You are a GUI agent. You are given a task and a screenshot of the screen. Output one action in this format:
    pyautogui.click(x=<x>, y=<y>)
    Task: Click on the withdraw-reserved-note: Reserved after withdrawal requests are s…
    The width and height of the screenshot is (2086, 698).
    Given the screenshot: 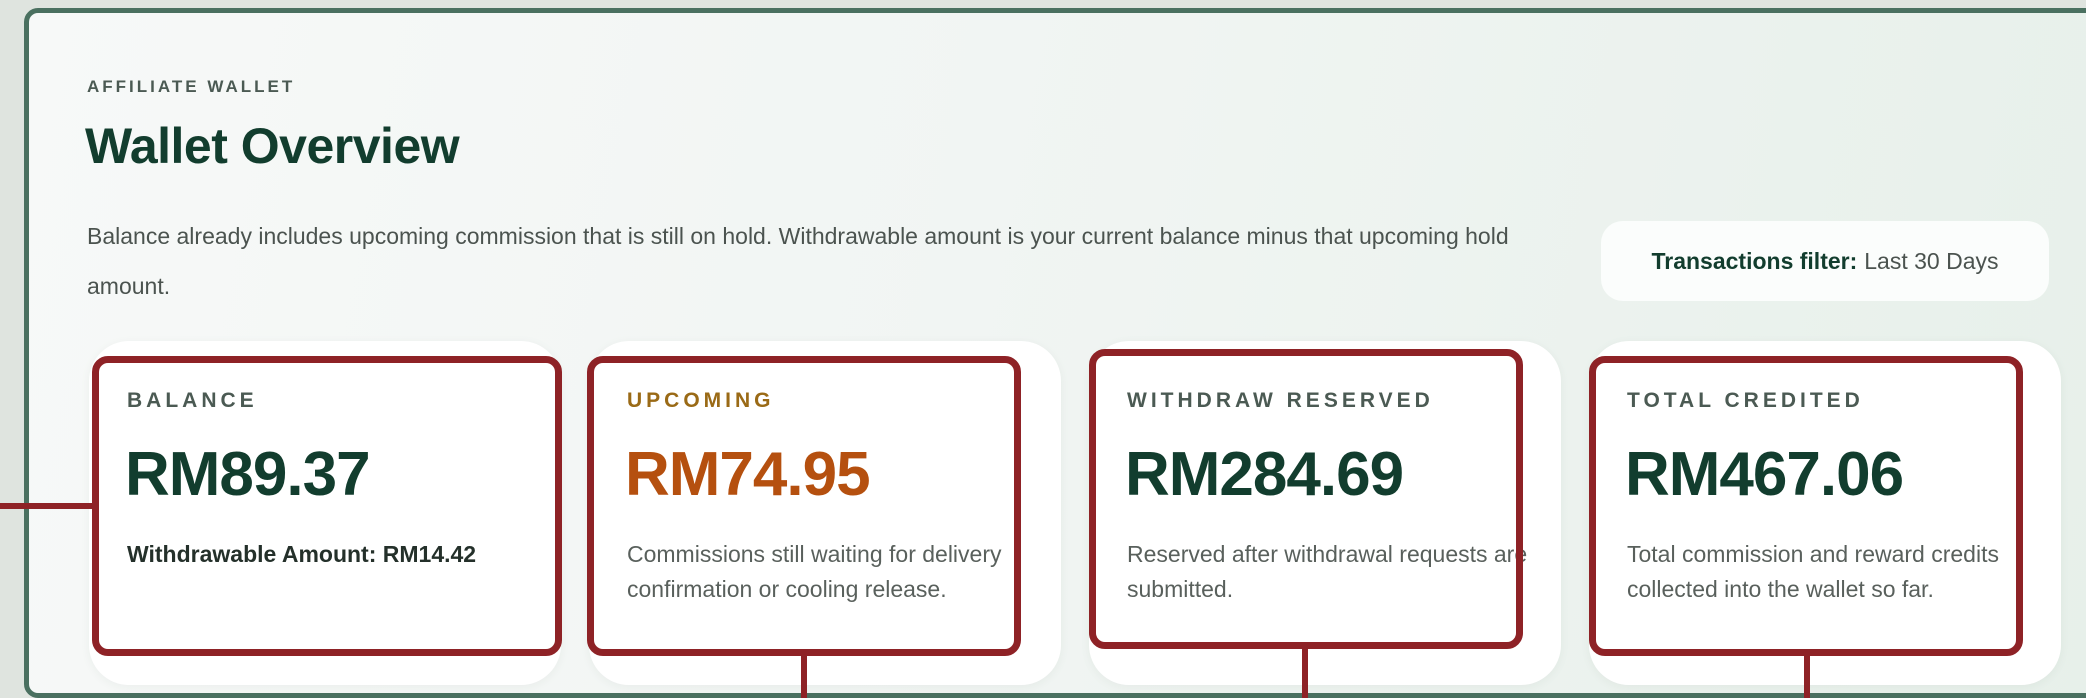 What is the action you would take?
    pyautogui.click(x=1327, y=571)
    